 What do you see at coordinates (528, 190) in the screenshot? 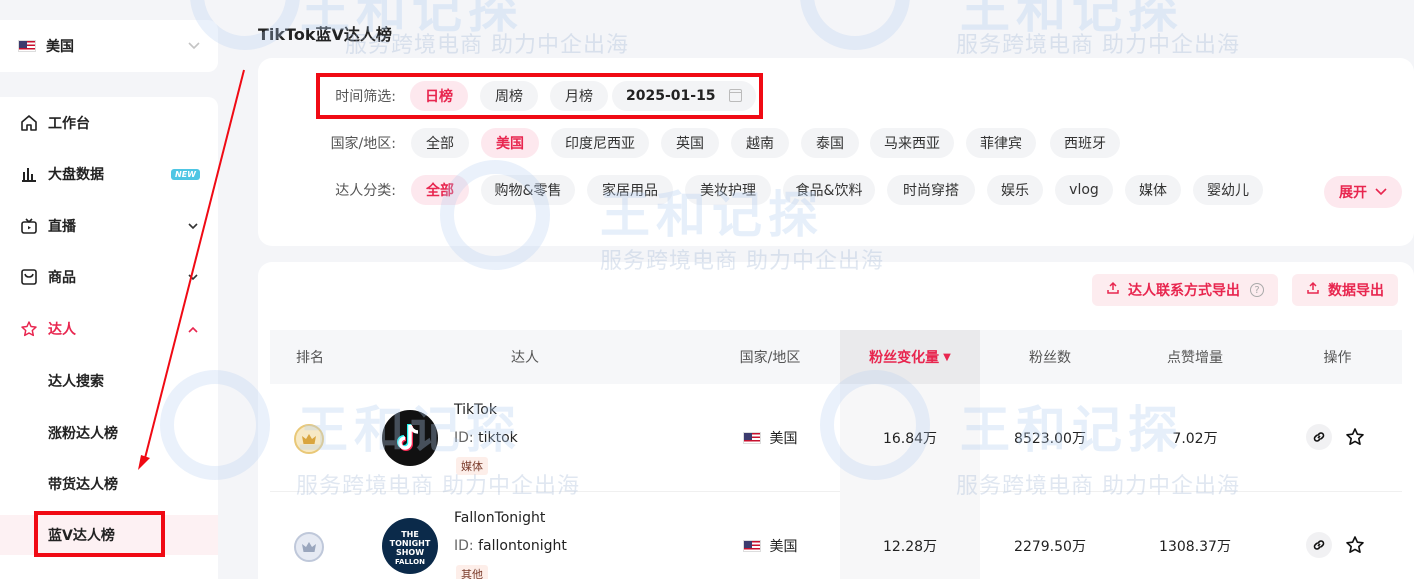
I see `category-option-shopping: 购物&零售` at bounding box center [528, 190].